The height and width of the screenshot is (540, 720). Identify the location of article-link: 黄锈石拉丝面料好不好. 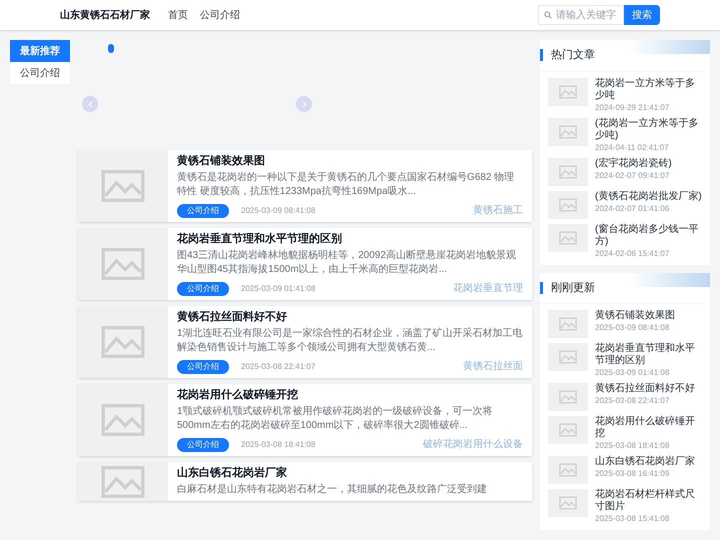
(645, 389).